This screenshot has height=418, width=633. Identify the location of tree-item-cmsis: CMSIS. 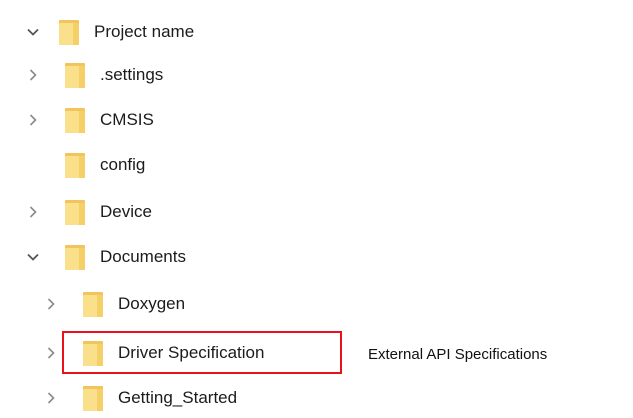
(89, 120).